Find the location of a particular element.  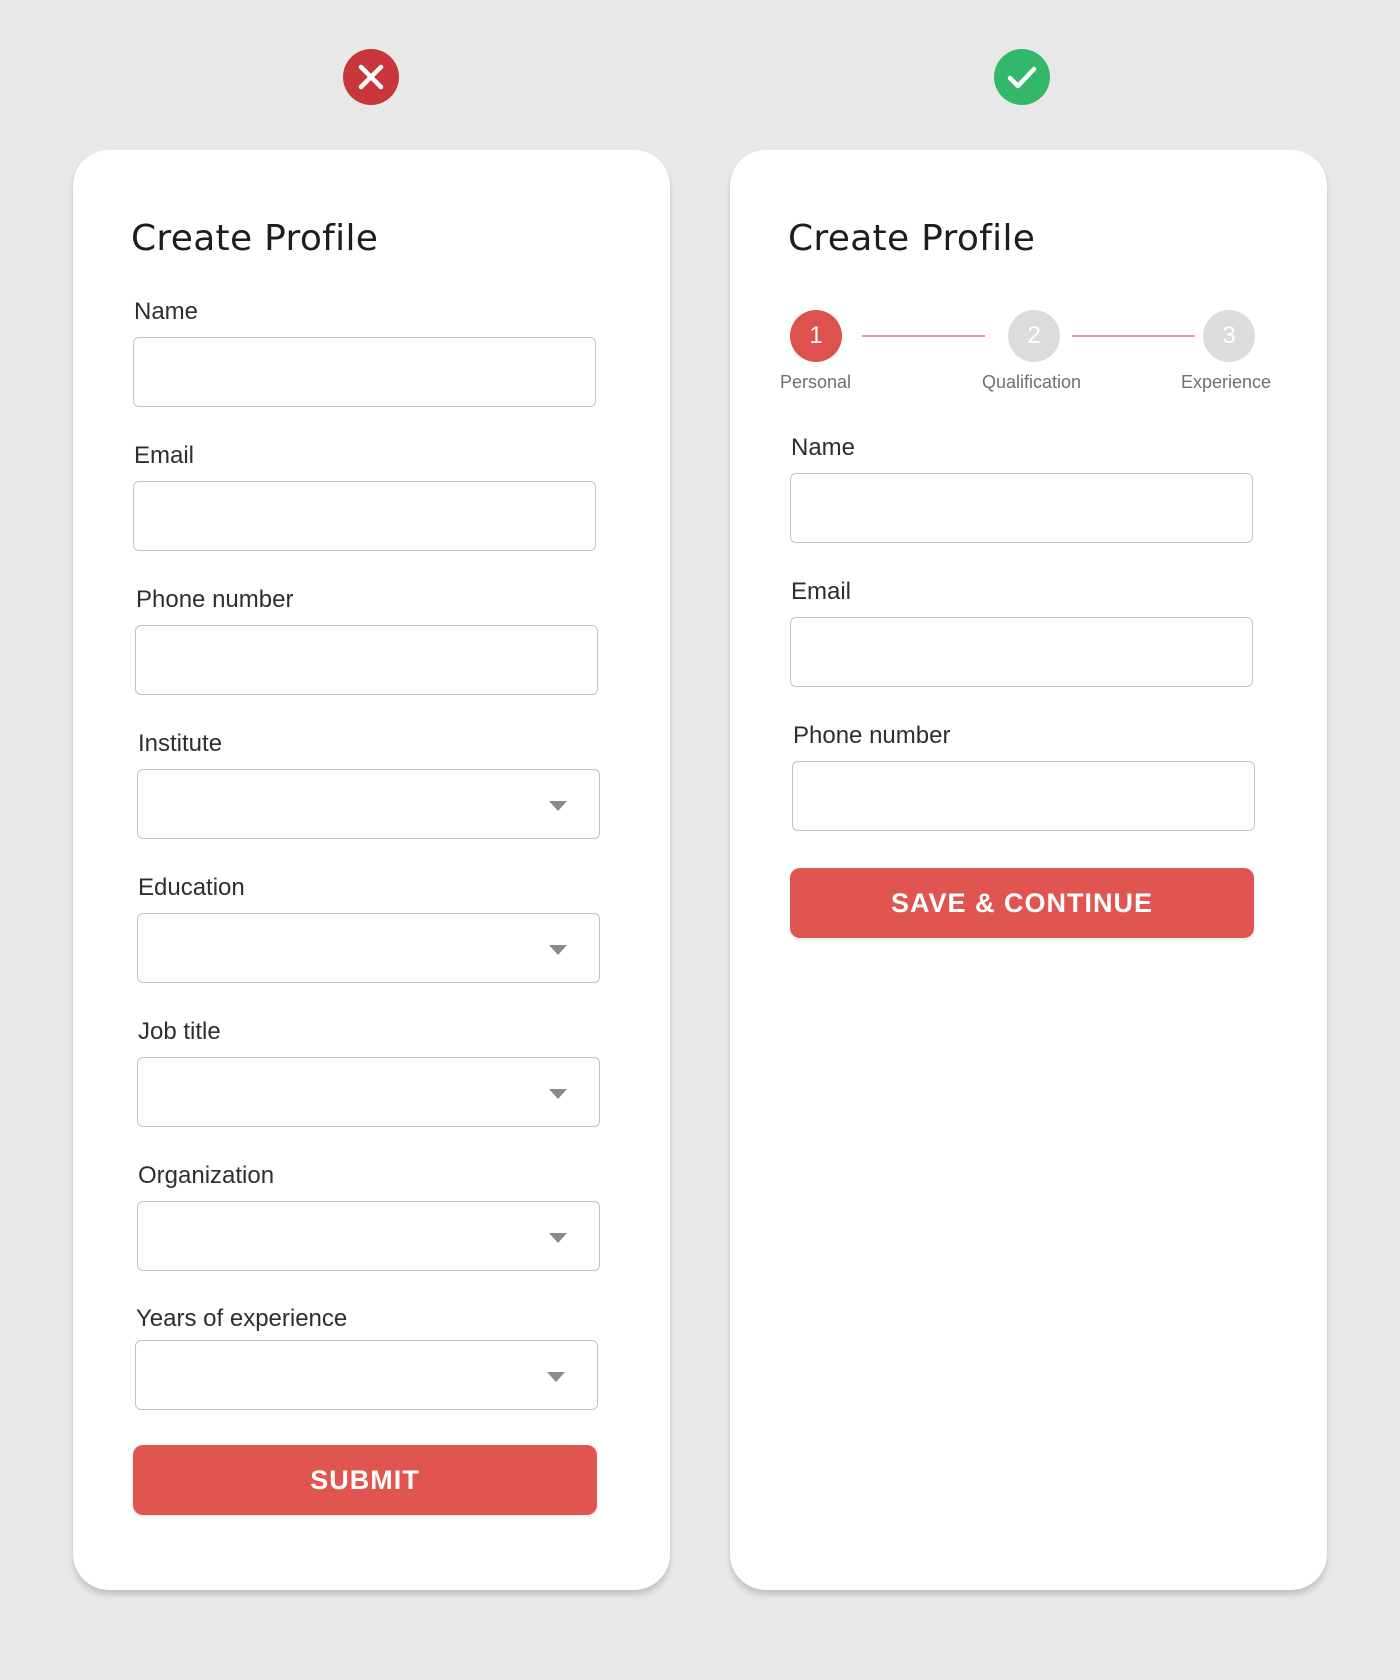

save-and-continue-button: SAVE & CONTINUE is located at coordinates (1022, 903).